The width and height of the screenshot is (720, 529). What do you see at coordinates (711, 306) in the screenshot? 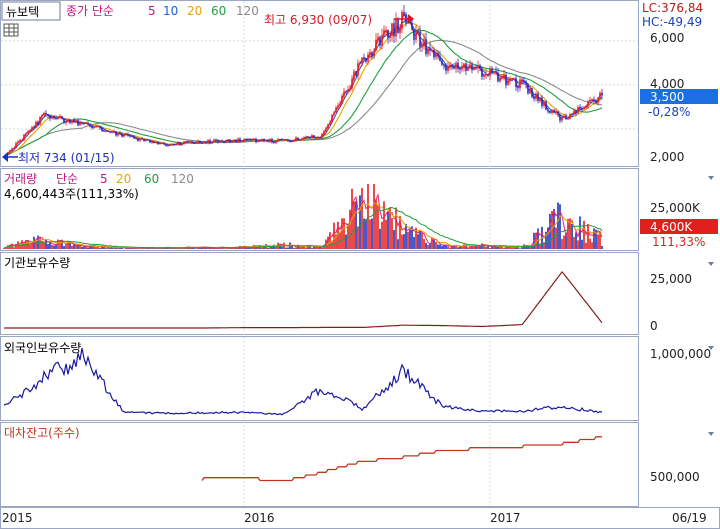
I see `panel-collapse-icons` at bounding box center [711, 306].